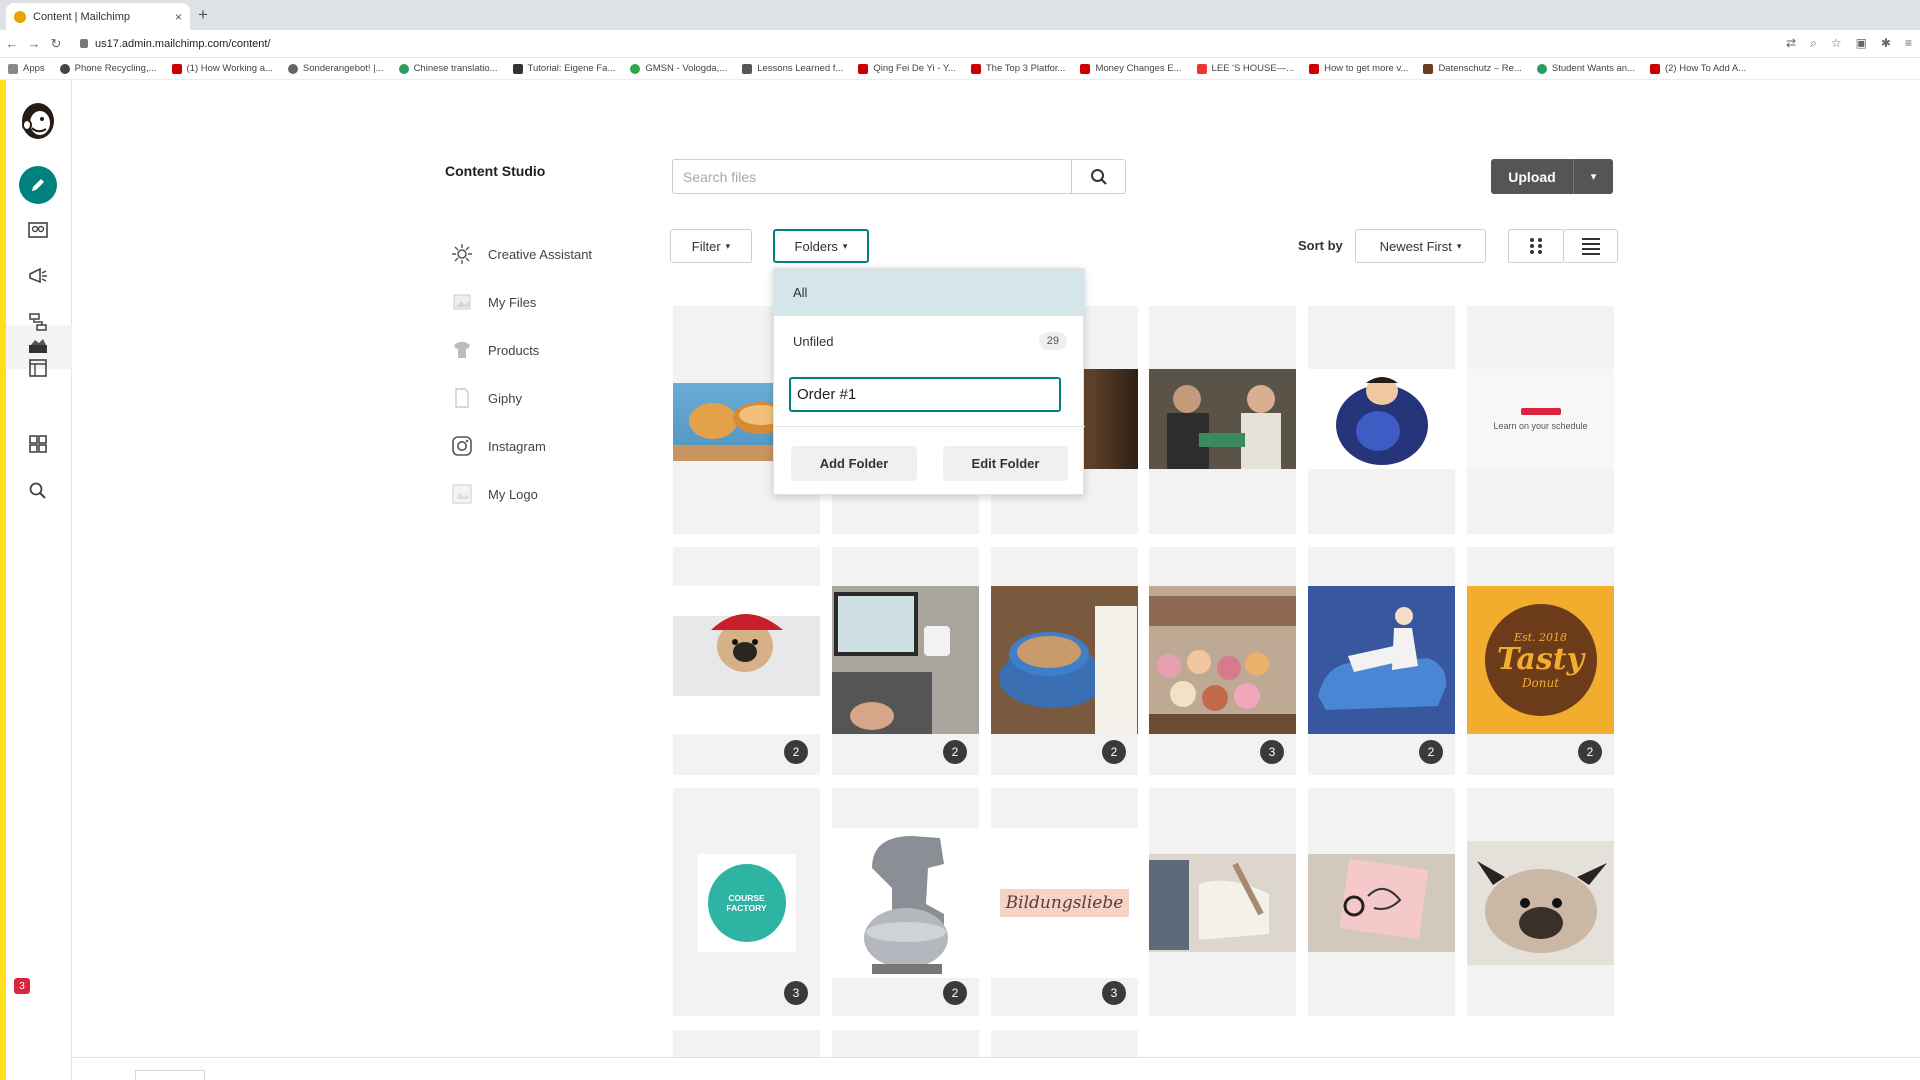 The height and width of the screenshot is (1080, 1920). I want to click on content-card: Bildungsliebe 3, so click(1064, 902).